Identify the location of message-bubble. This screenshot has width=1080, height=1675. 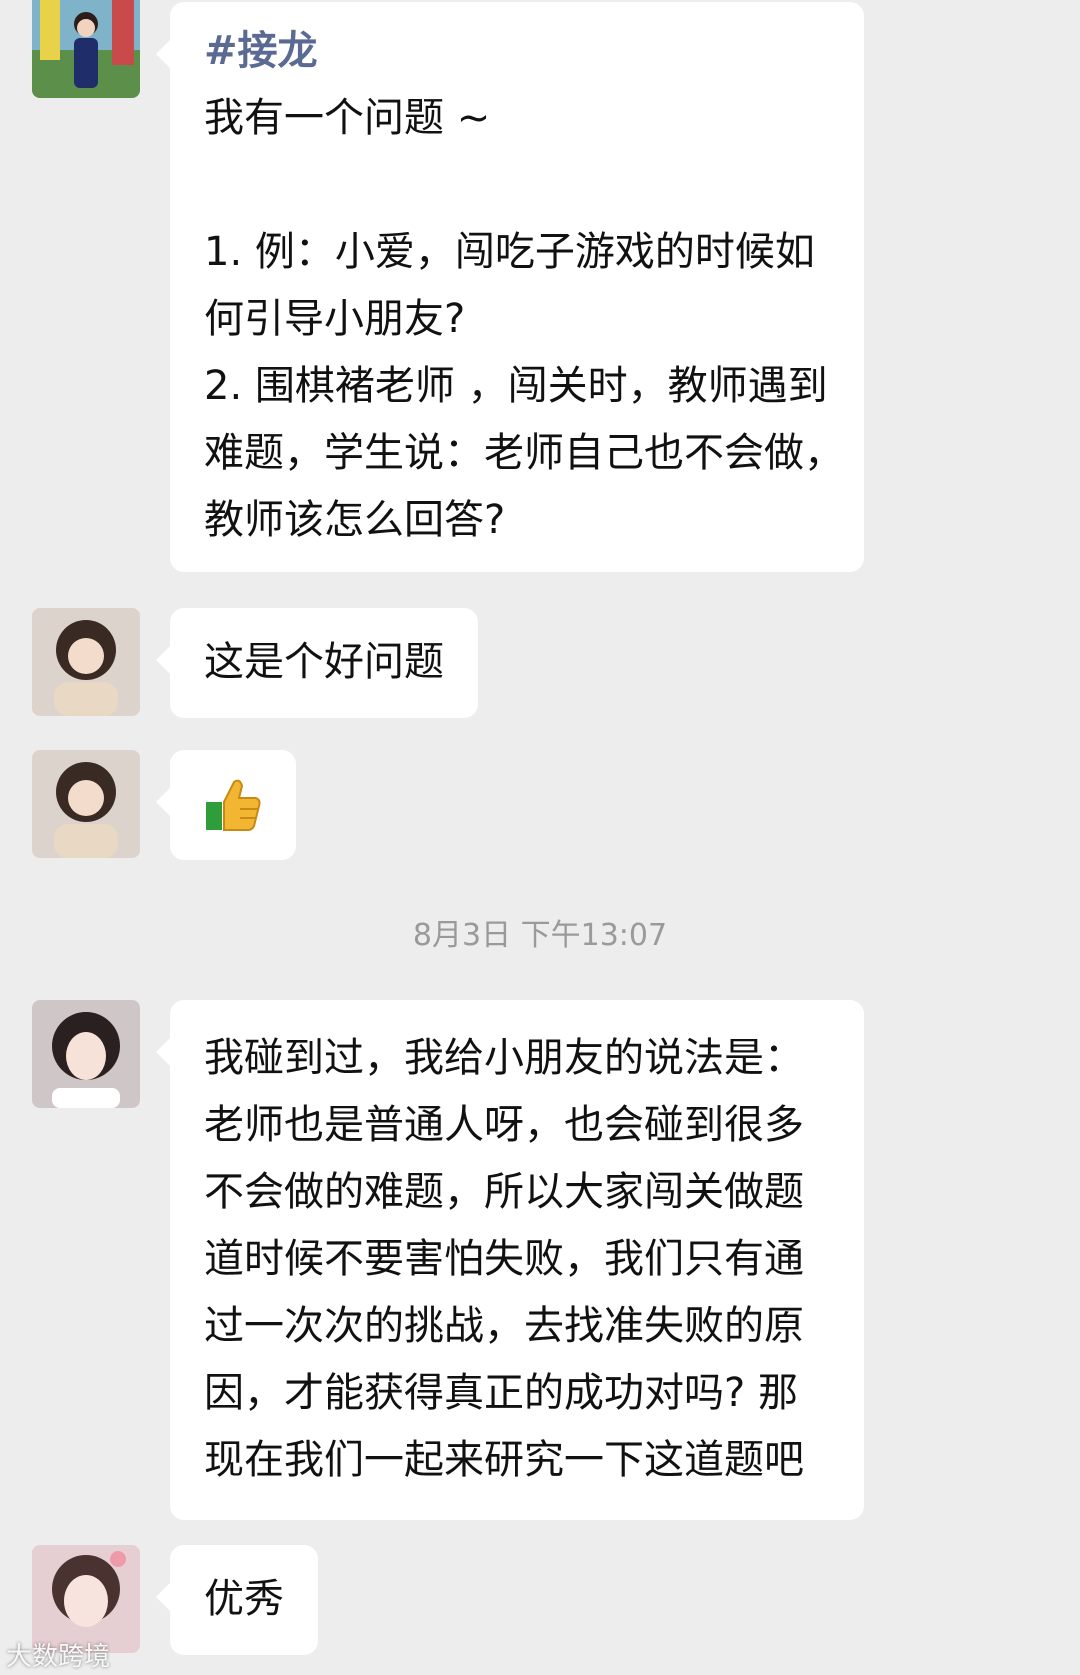
(226, 805).